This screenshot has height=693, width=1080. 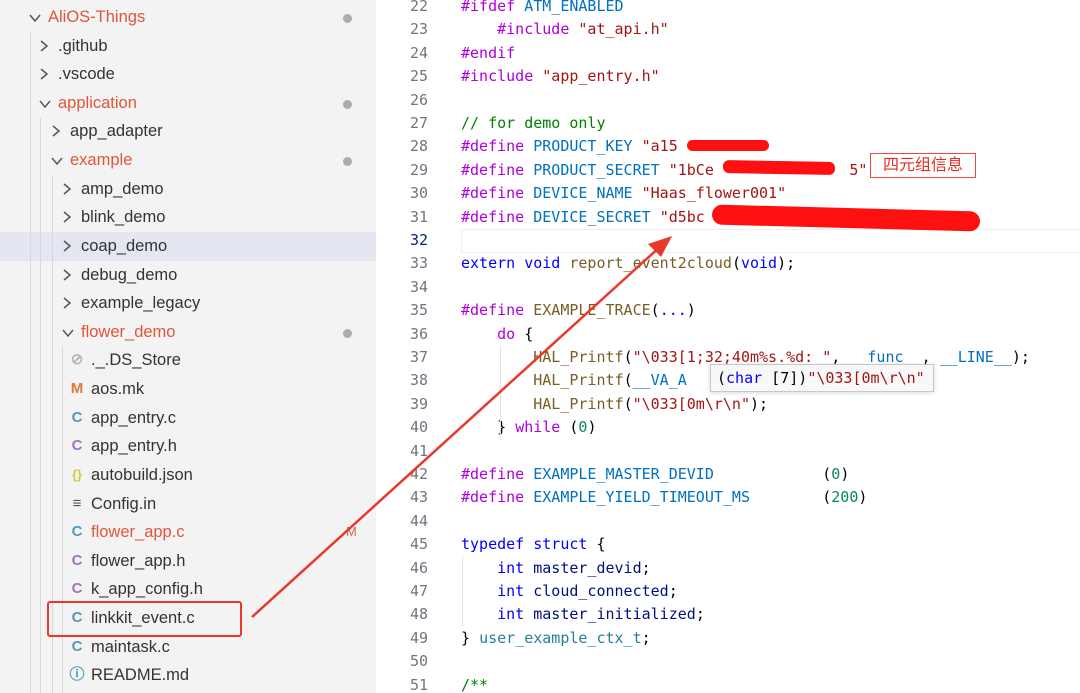 What do you see at coordinates (188, 360) in the screenshot?
I see `tree-item-ds-store: ⊘ ._.DS_Store` at bounding box center [188, 360].